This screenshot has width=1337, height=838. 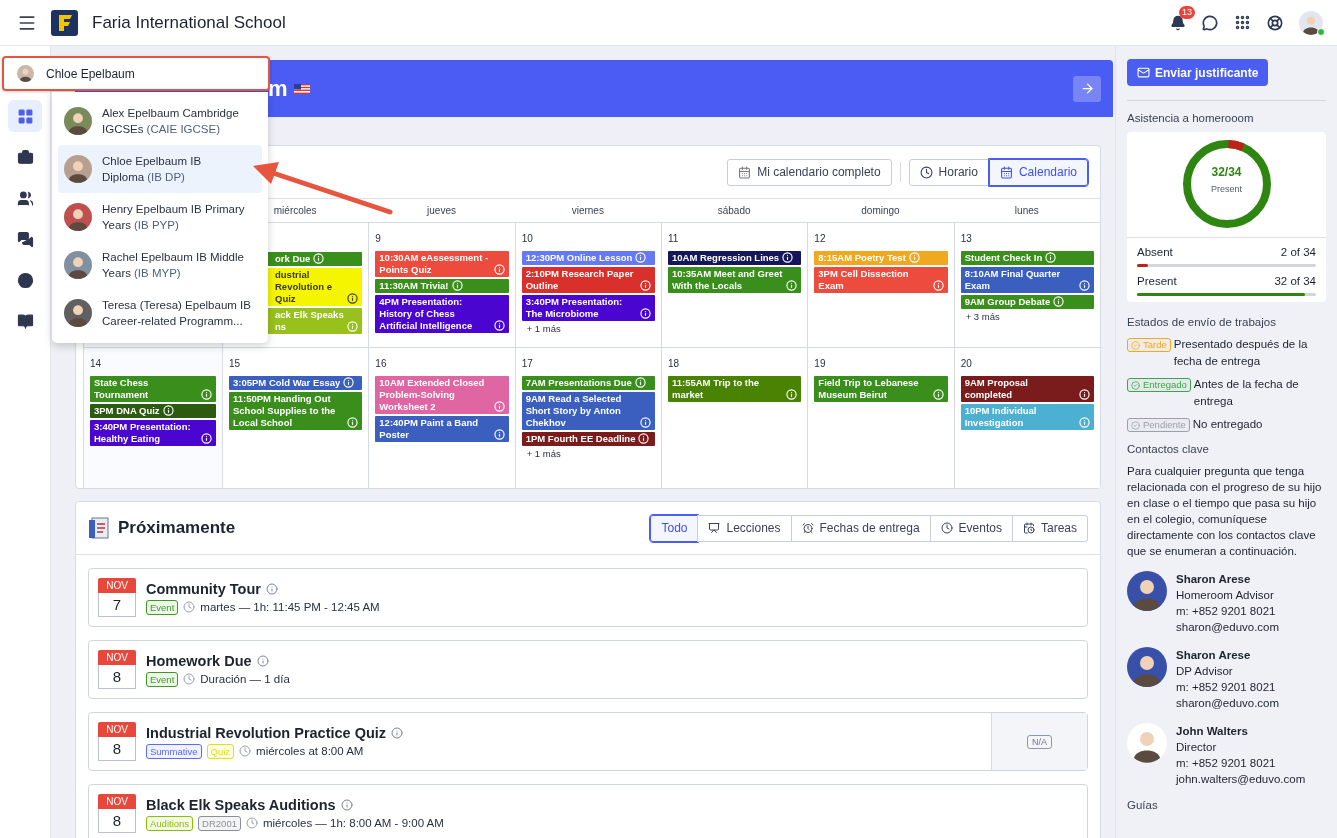 I want to click on contact-email: john.walters@eduvo.com, so click(x=1241, y=779).